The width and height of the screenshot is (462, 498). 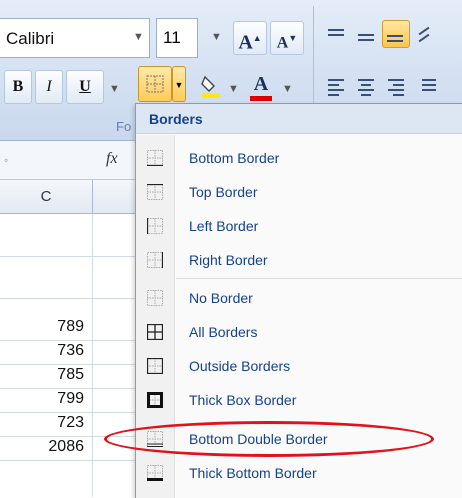 What do you see at coordinates (299, 192) in the screenshot?
I see `menu-item-top-border: Top Border` at bounding box center [299, 192].